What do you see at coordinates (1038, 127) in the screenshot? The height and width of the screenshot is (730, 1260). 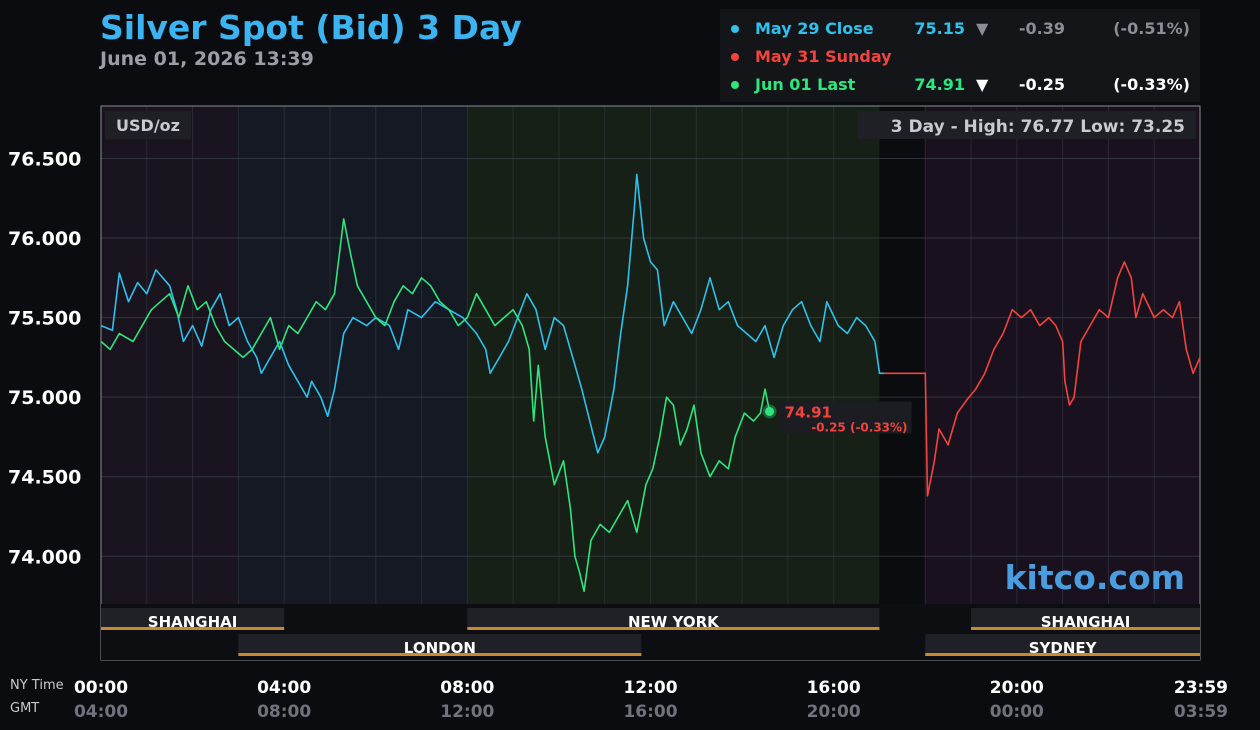 I see `range-note: 3 Day - High: 76.77 Low: 73.25` at bounding box center [1038, 127].